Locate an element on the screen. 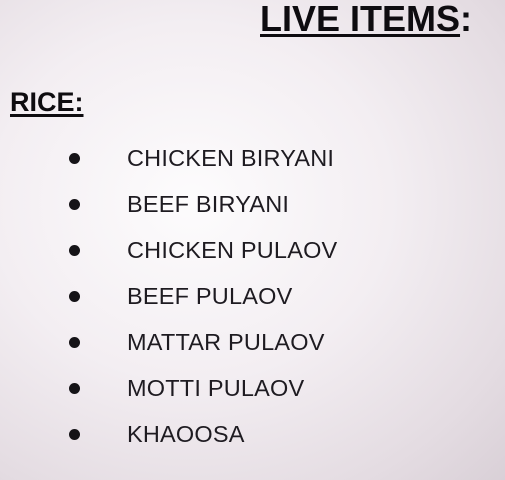 The width and height of the screenshot is (505, 480). item-label: CHICKEN BIRYANI is located at coordinates (231, 158).